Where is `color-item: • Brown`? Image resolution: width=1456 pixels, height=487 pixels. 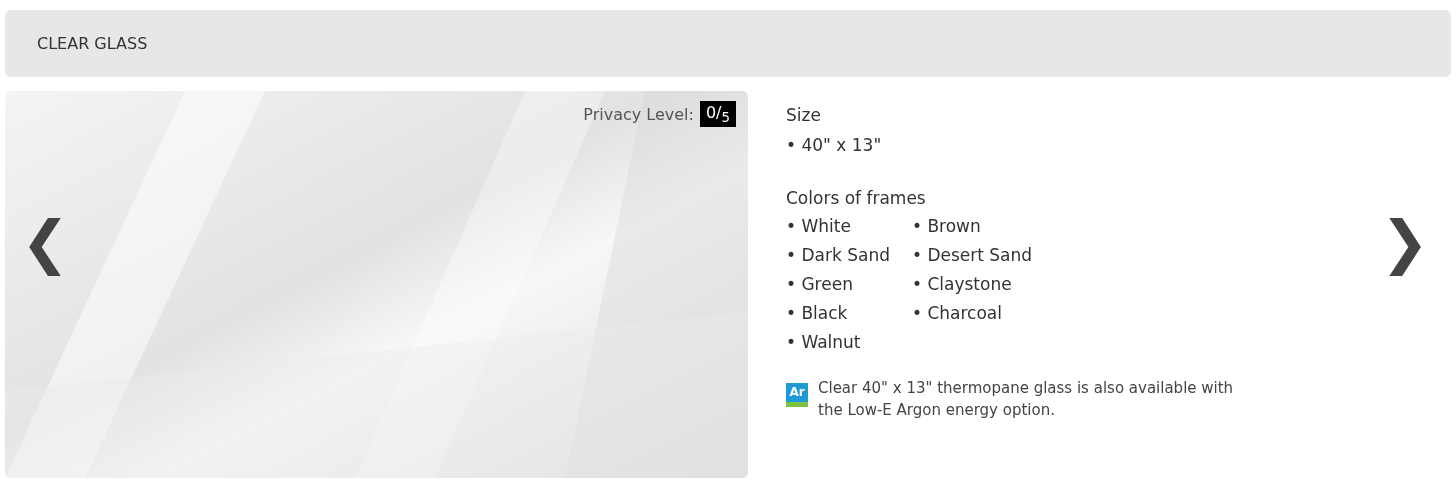 color-item: • Brown is located at coordinates (946, 226).